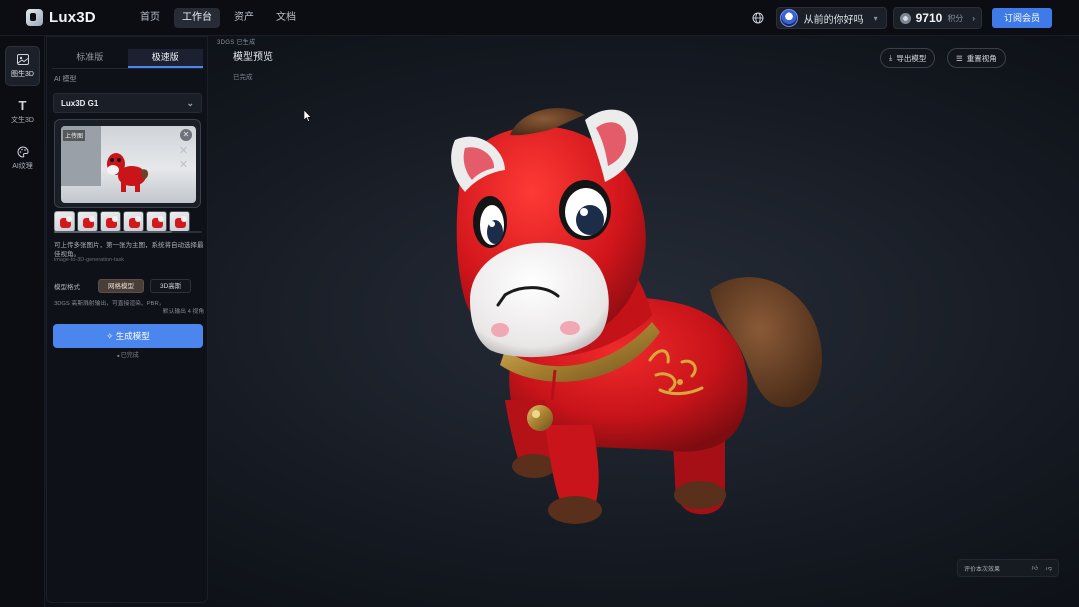 This screenshot has height=607, width=1079. What do you see at coordinates (183, 312) in the screenshot?
I see `format-desc-line2: 默认输出 4 视角` at bounding box center [183, 312].